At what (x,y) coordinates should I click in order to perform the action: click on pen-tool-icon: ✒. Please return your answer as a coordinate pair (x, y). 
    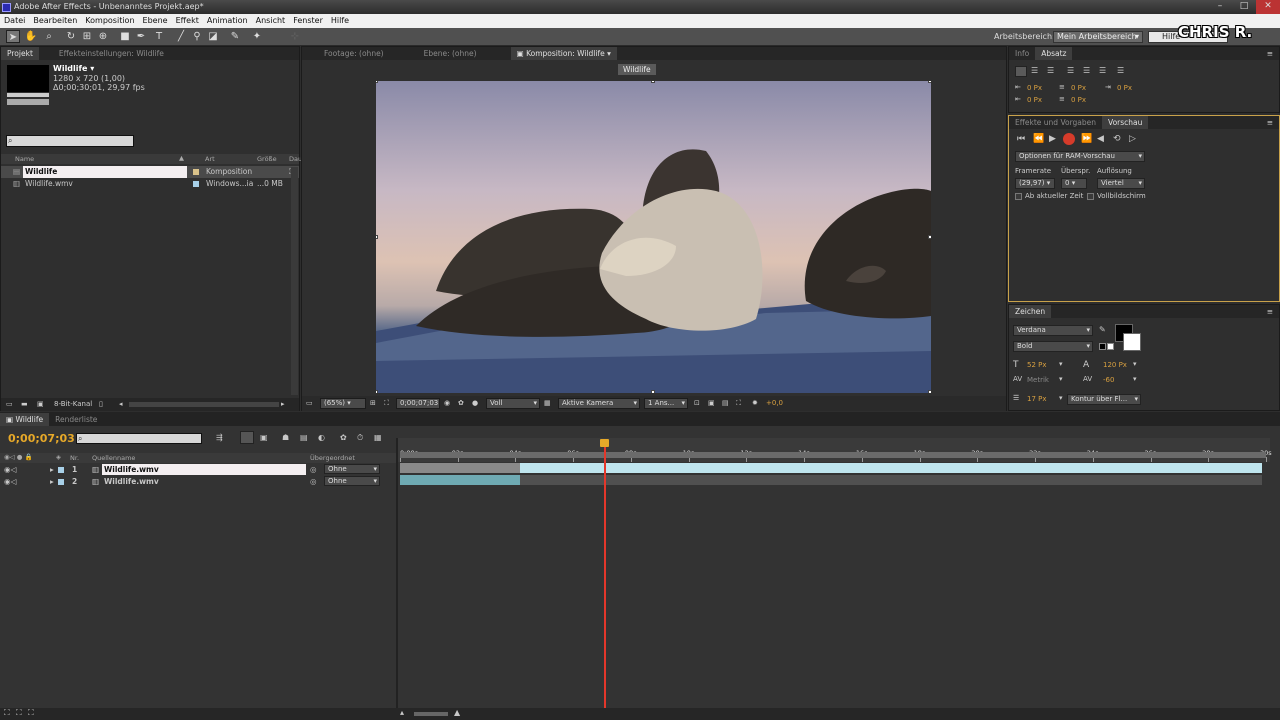
    Looking at the image, I should click on (141, 36).